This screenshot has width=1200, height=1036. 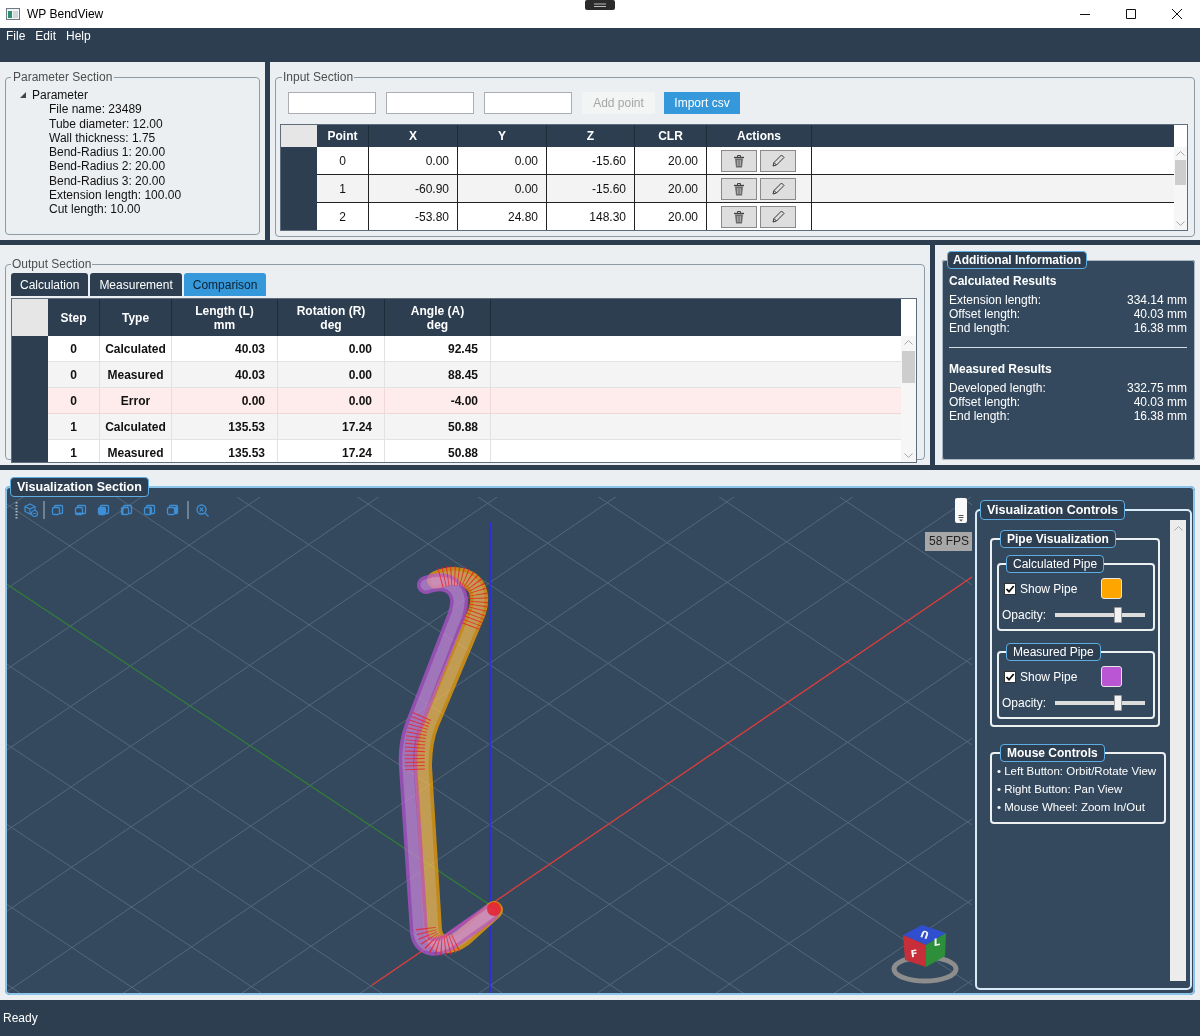 What do you see at coordinates (438, 401) in the screenshot?
I see `table-cell: -4.00` at bounding box center [438, 401].